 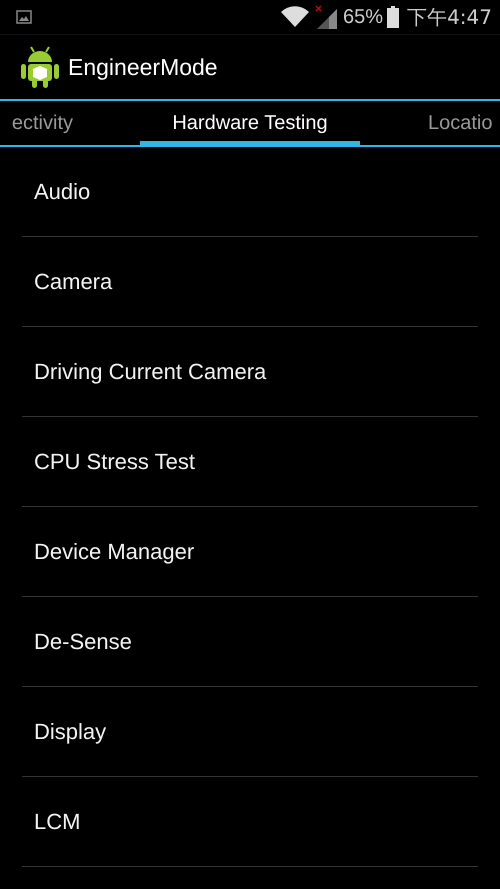 What do you see at coordinates (250, 462) in the screenshot?
I see `list-item: CPU Stress Test` at bounding box center [250, 462].